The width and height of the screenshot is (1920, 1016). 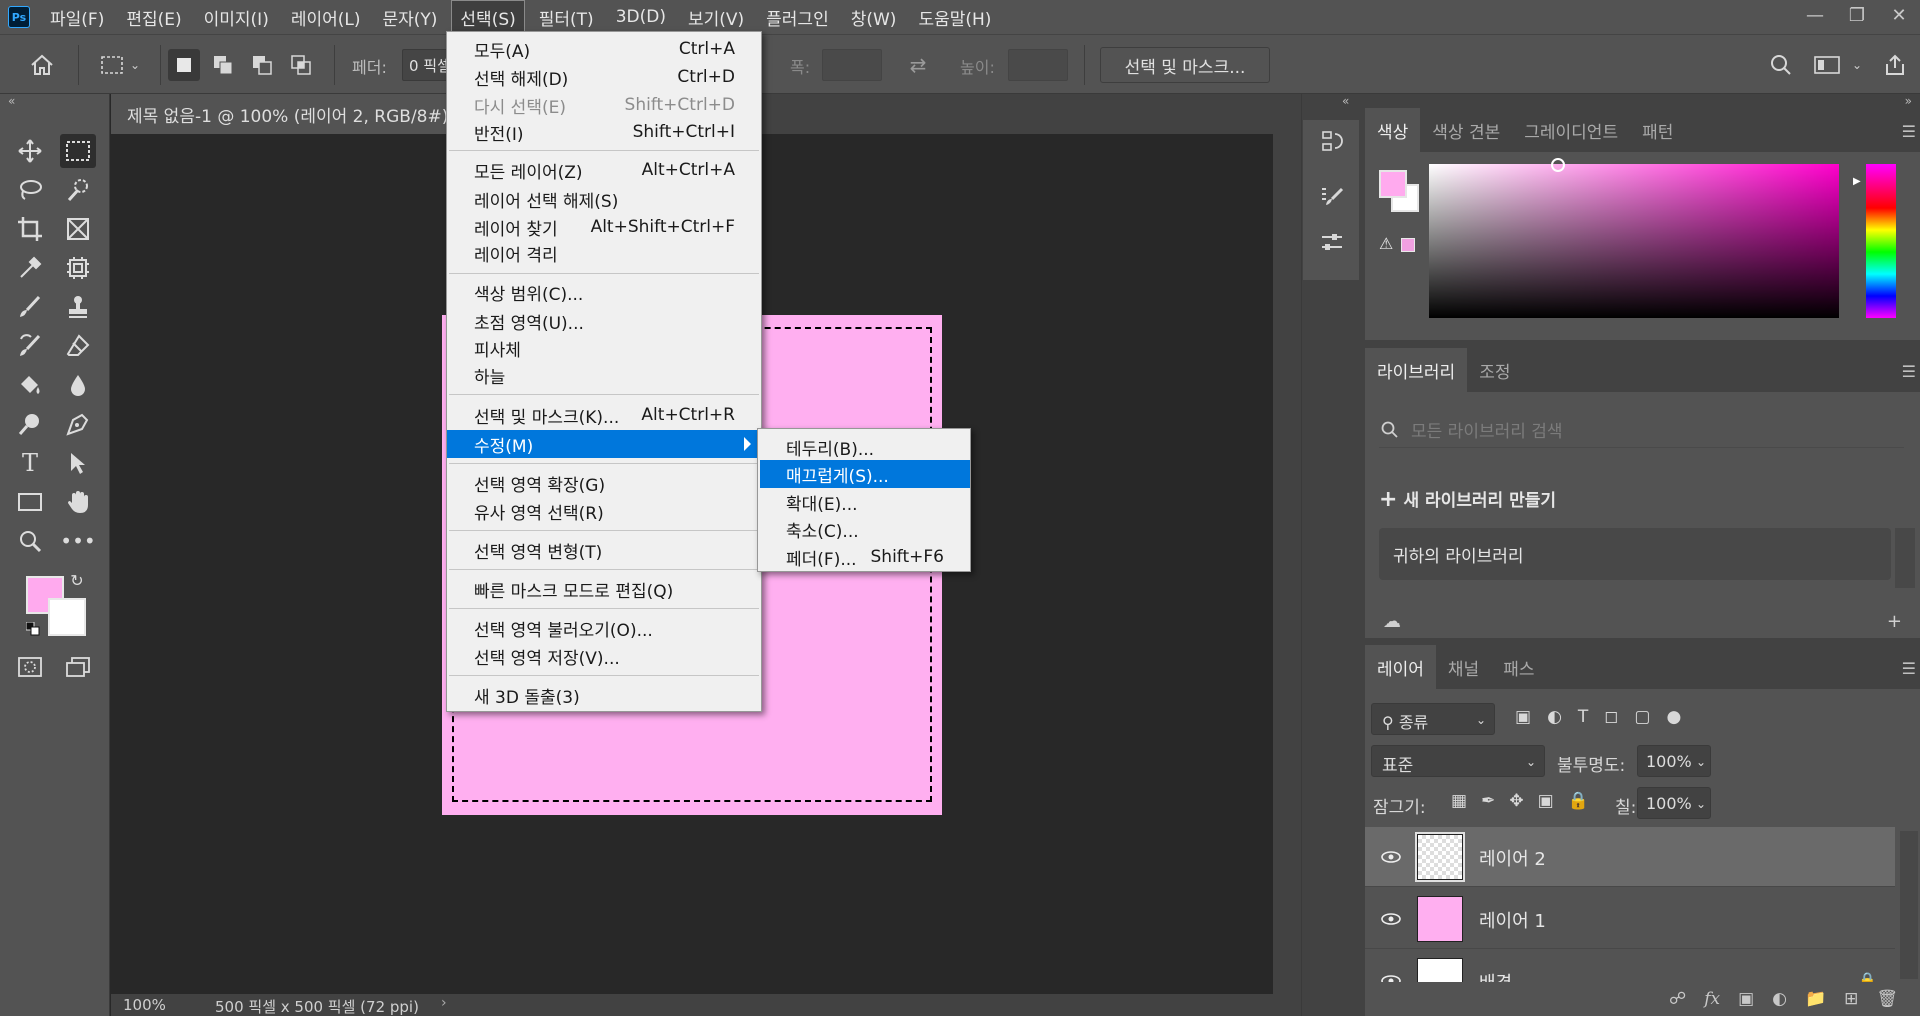 What do you see at coordinates (1466, 130) in the screenshot?
I see `tab-swatches: 색상 견본` at bounding box center [1466, 130].